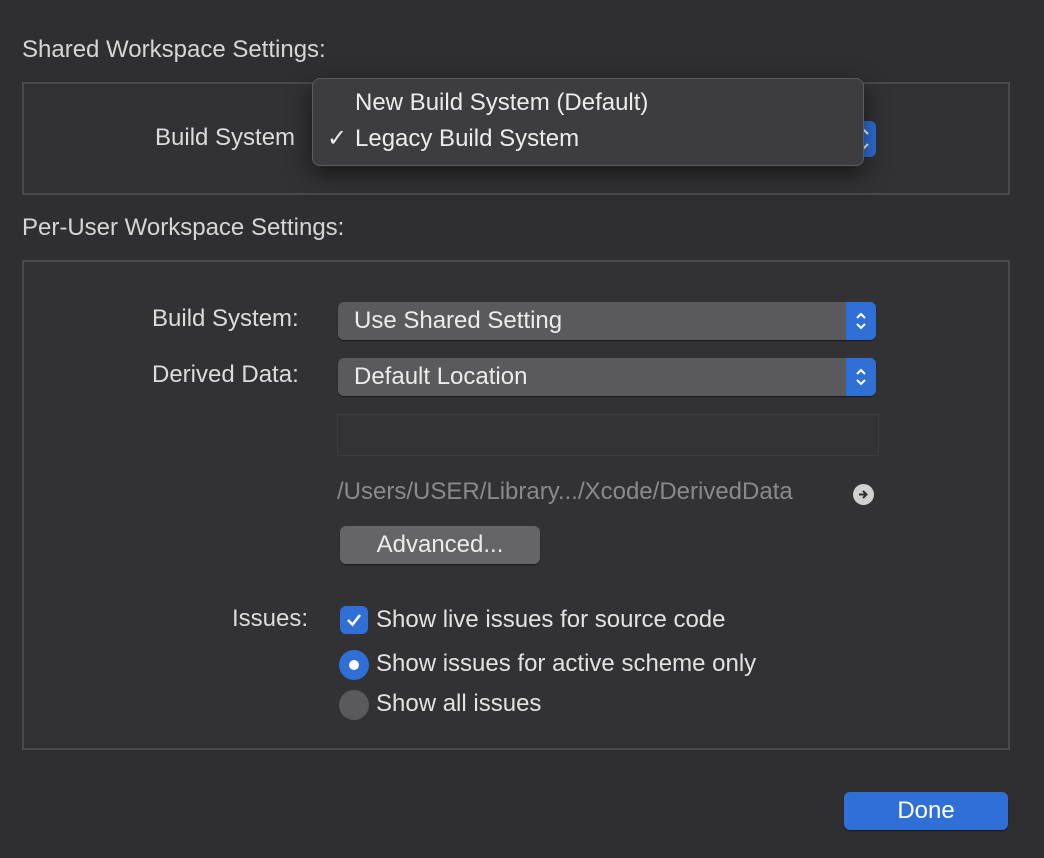 Image resolution: width=1044 pixels, height=858 pixels. What do you see at coordinates (337, 138) in the screenshot?
I see `checkmark-icon: ✓` at bounding box center [337, 138].